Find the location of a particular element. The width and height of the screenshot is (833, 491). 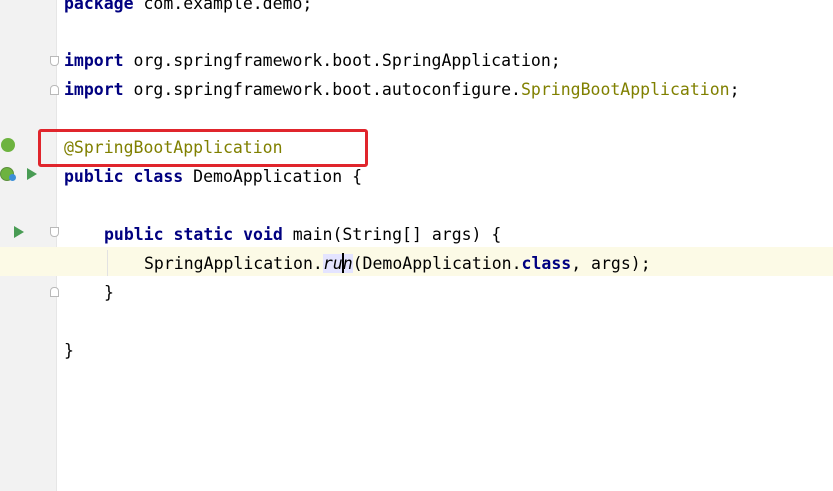

keyword: package is located at coordinates (99, 6).